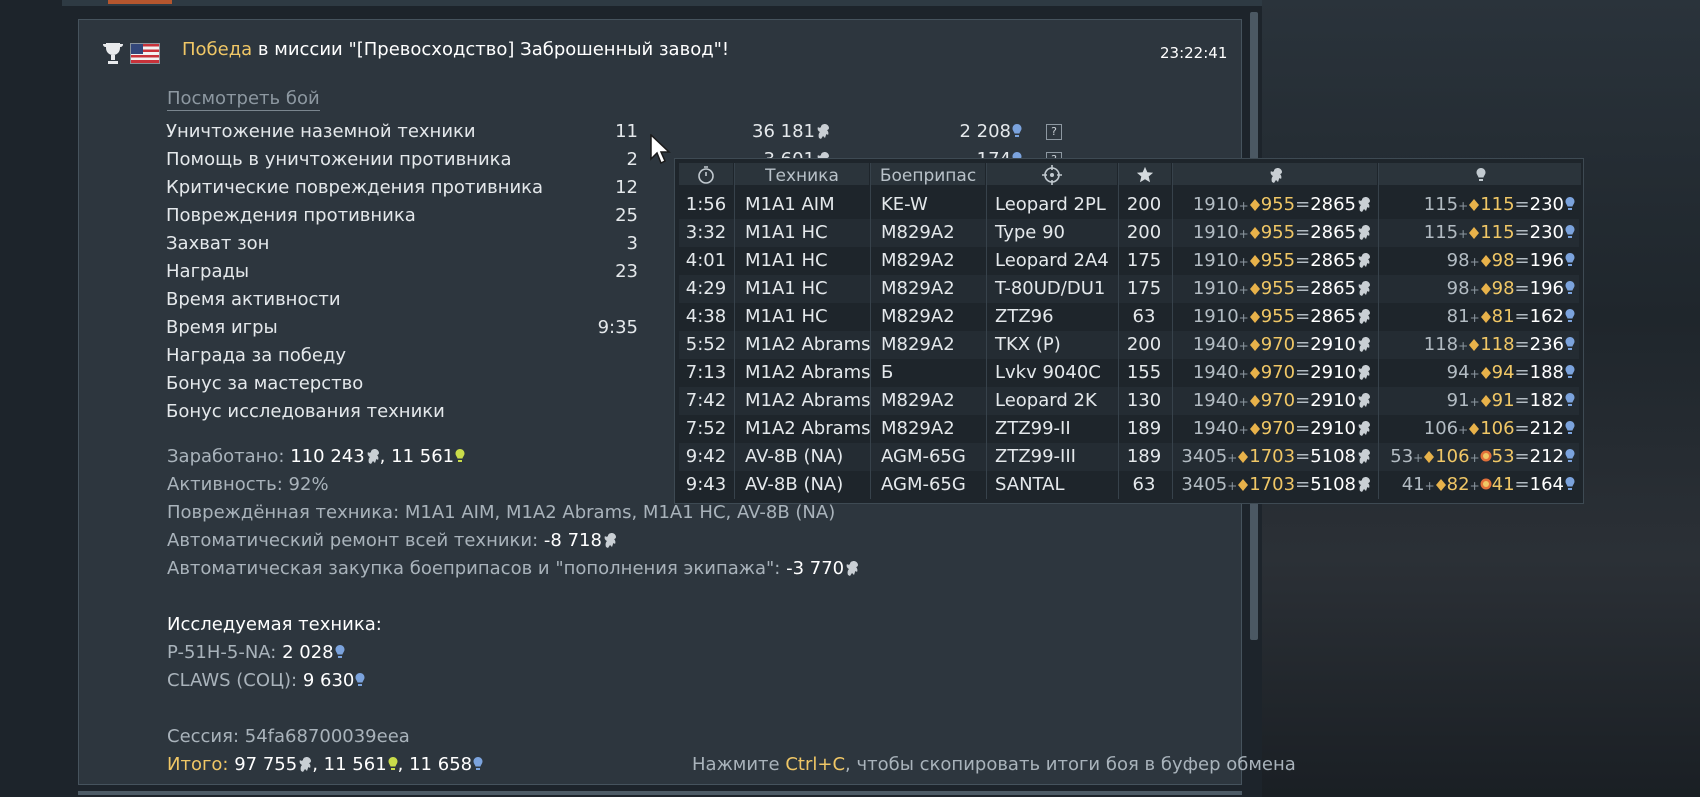  I want to click on kill-score: 130, so click(1144, 400).